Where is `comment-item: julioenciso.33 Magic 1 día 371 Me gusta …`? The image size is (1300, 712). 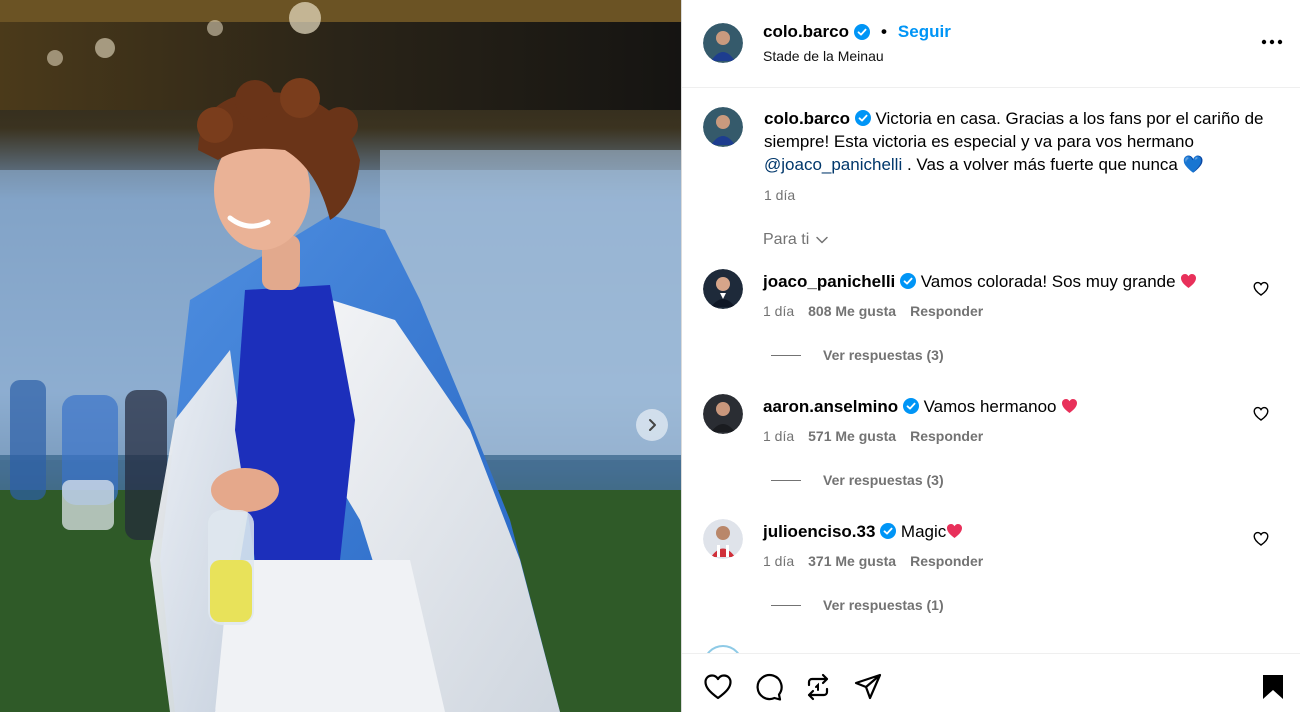
comment-item: julioenciso.33 Magic 1 día 371 Me gusta … is located at coordinates (998, 569).